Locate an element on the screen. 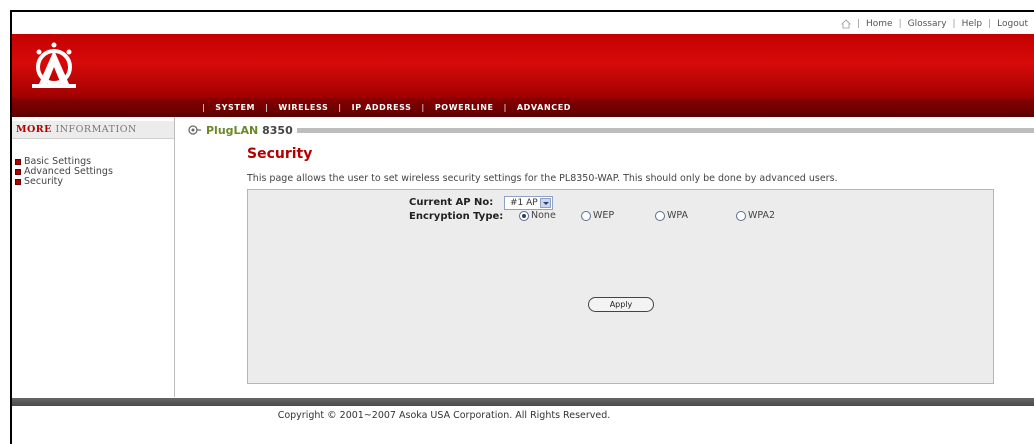 The image size is (1034, 444). encryption-radio-wep: WEP is located at coordinates (597, 215).